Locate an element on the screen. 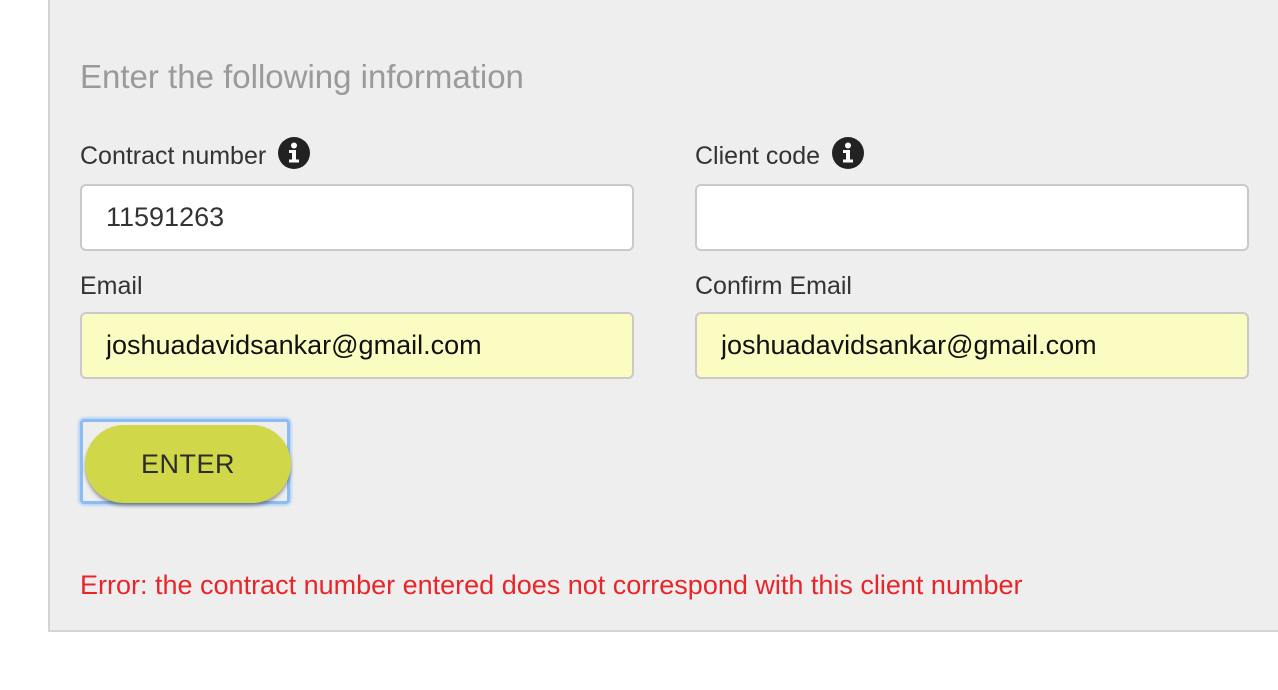 This screenshot has height=690, width=1278. contract-number-label: Contract number is located at coordinates (173, 155).